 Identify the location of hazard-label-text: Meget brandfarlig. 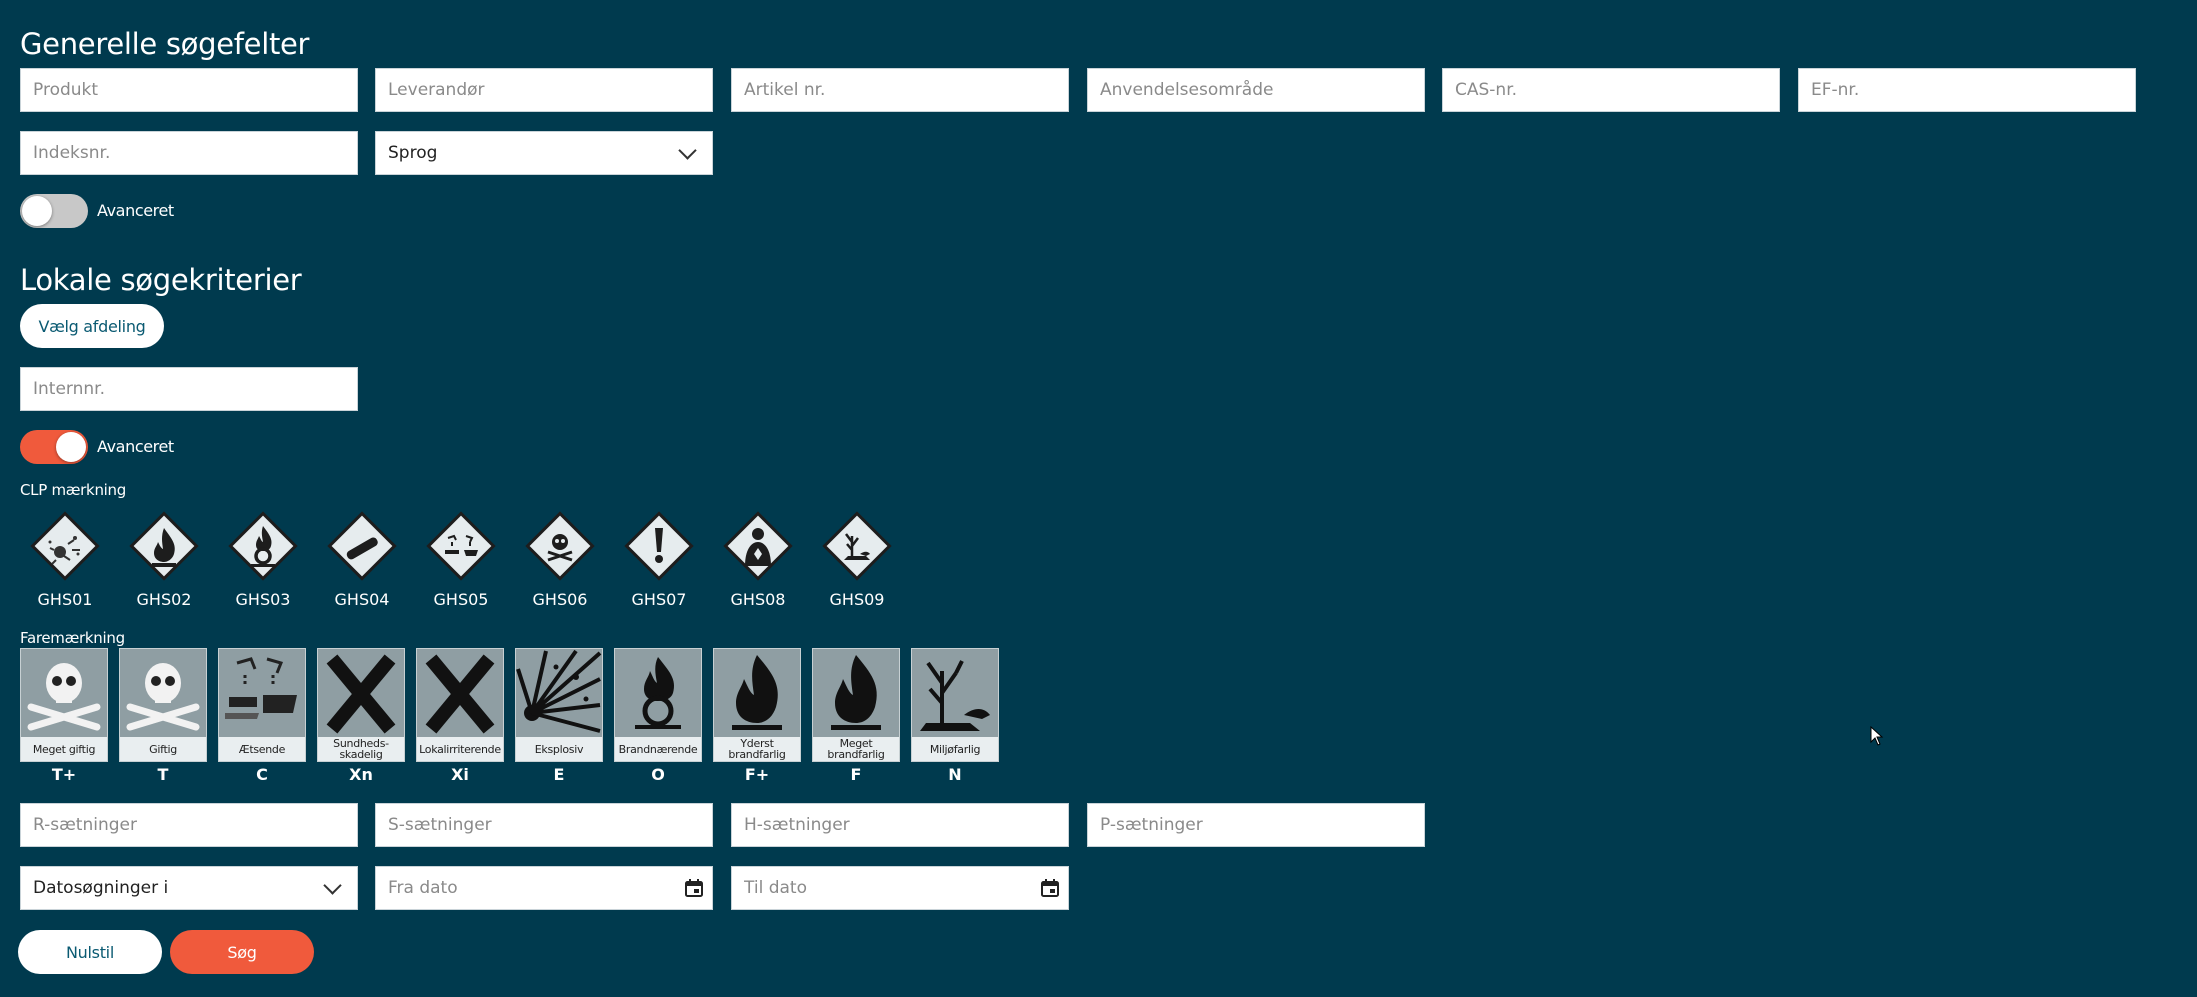
(856, 749).